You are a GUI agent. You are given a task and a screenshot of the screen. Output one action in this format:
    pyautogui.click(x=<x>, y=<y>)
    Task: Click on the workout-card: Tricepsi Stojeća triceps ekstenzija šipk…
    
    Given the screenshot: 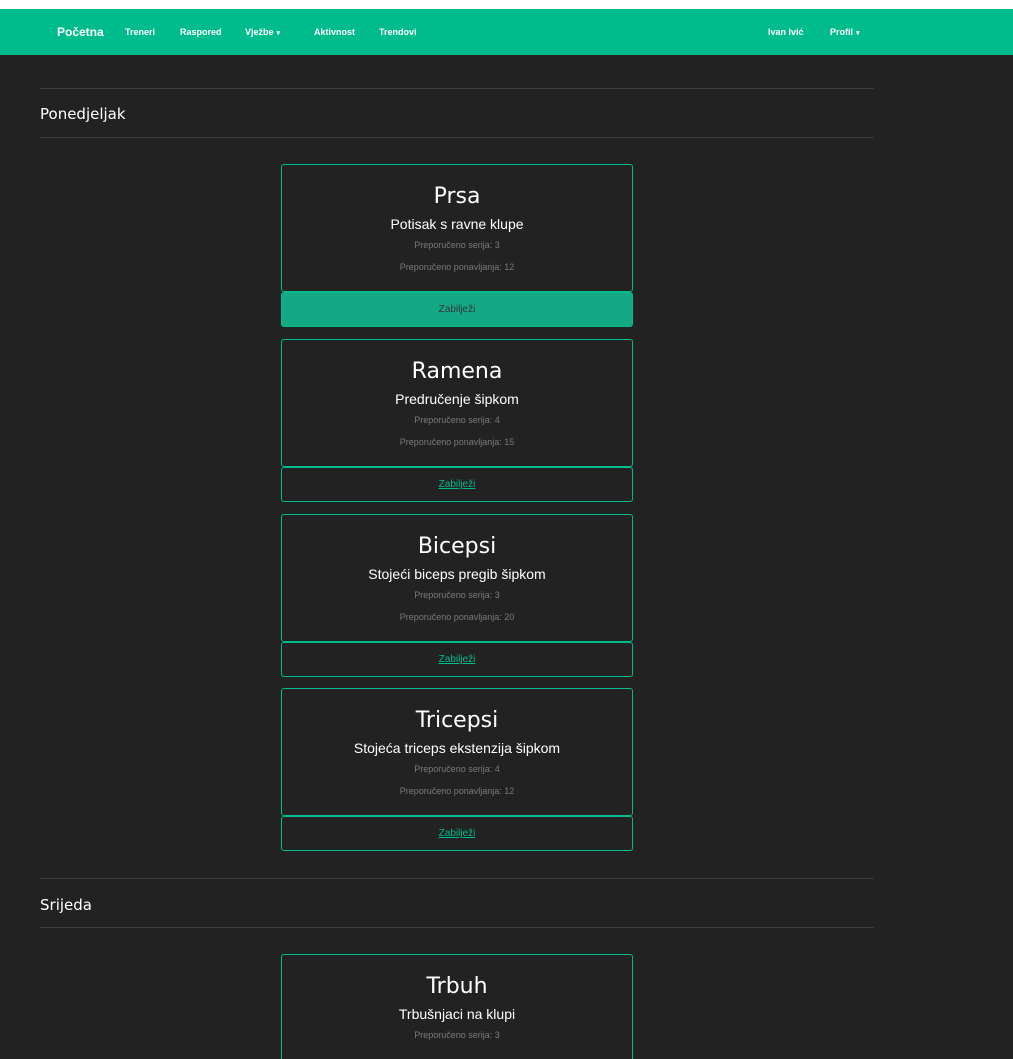 What is the action you would take?
    pyautogui.click(x=457, y=752)
    